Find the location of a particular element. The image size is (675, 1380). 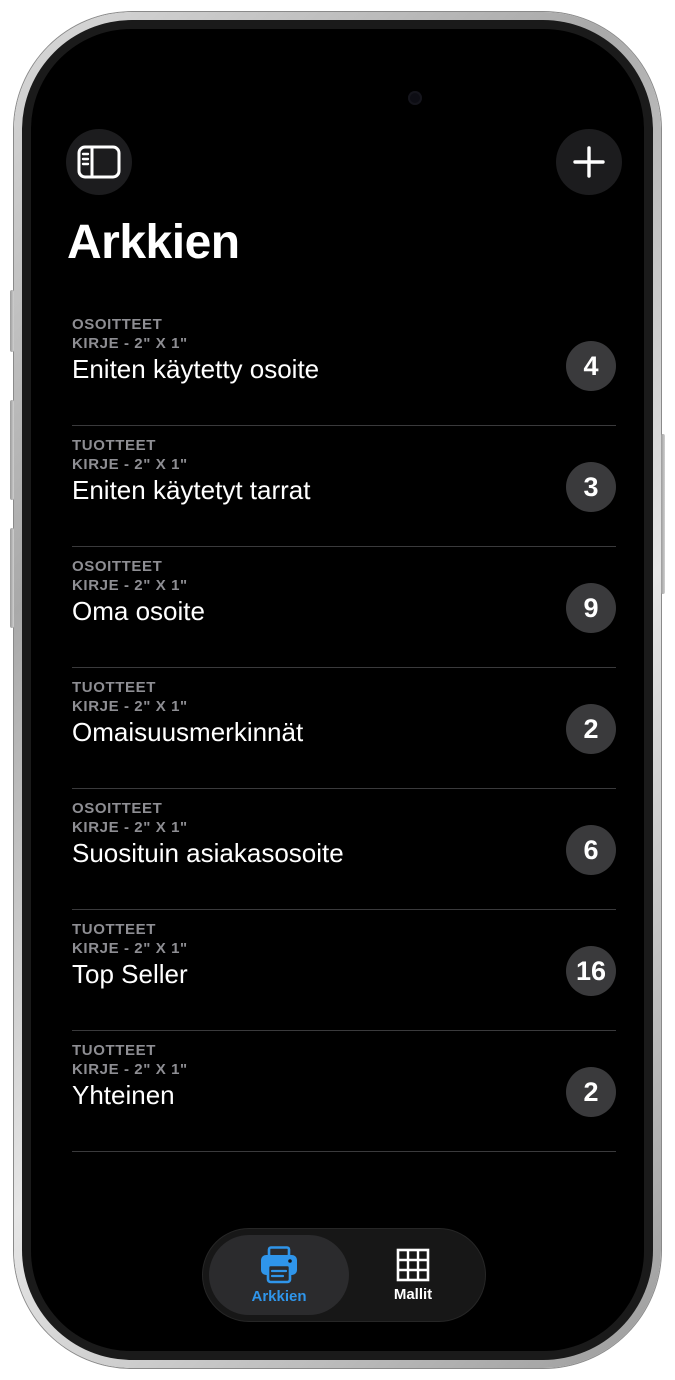

sheet-name: Omaisuusmerkinnät is located at coordinates (188, 732).